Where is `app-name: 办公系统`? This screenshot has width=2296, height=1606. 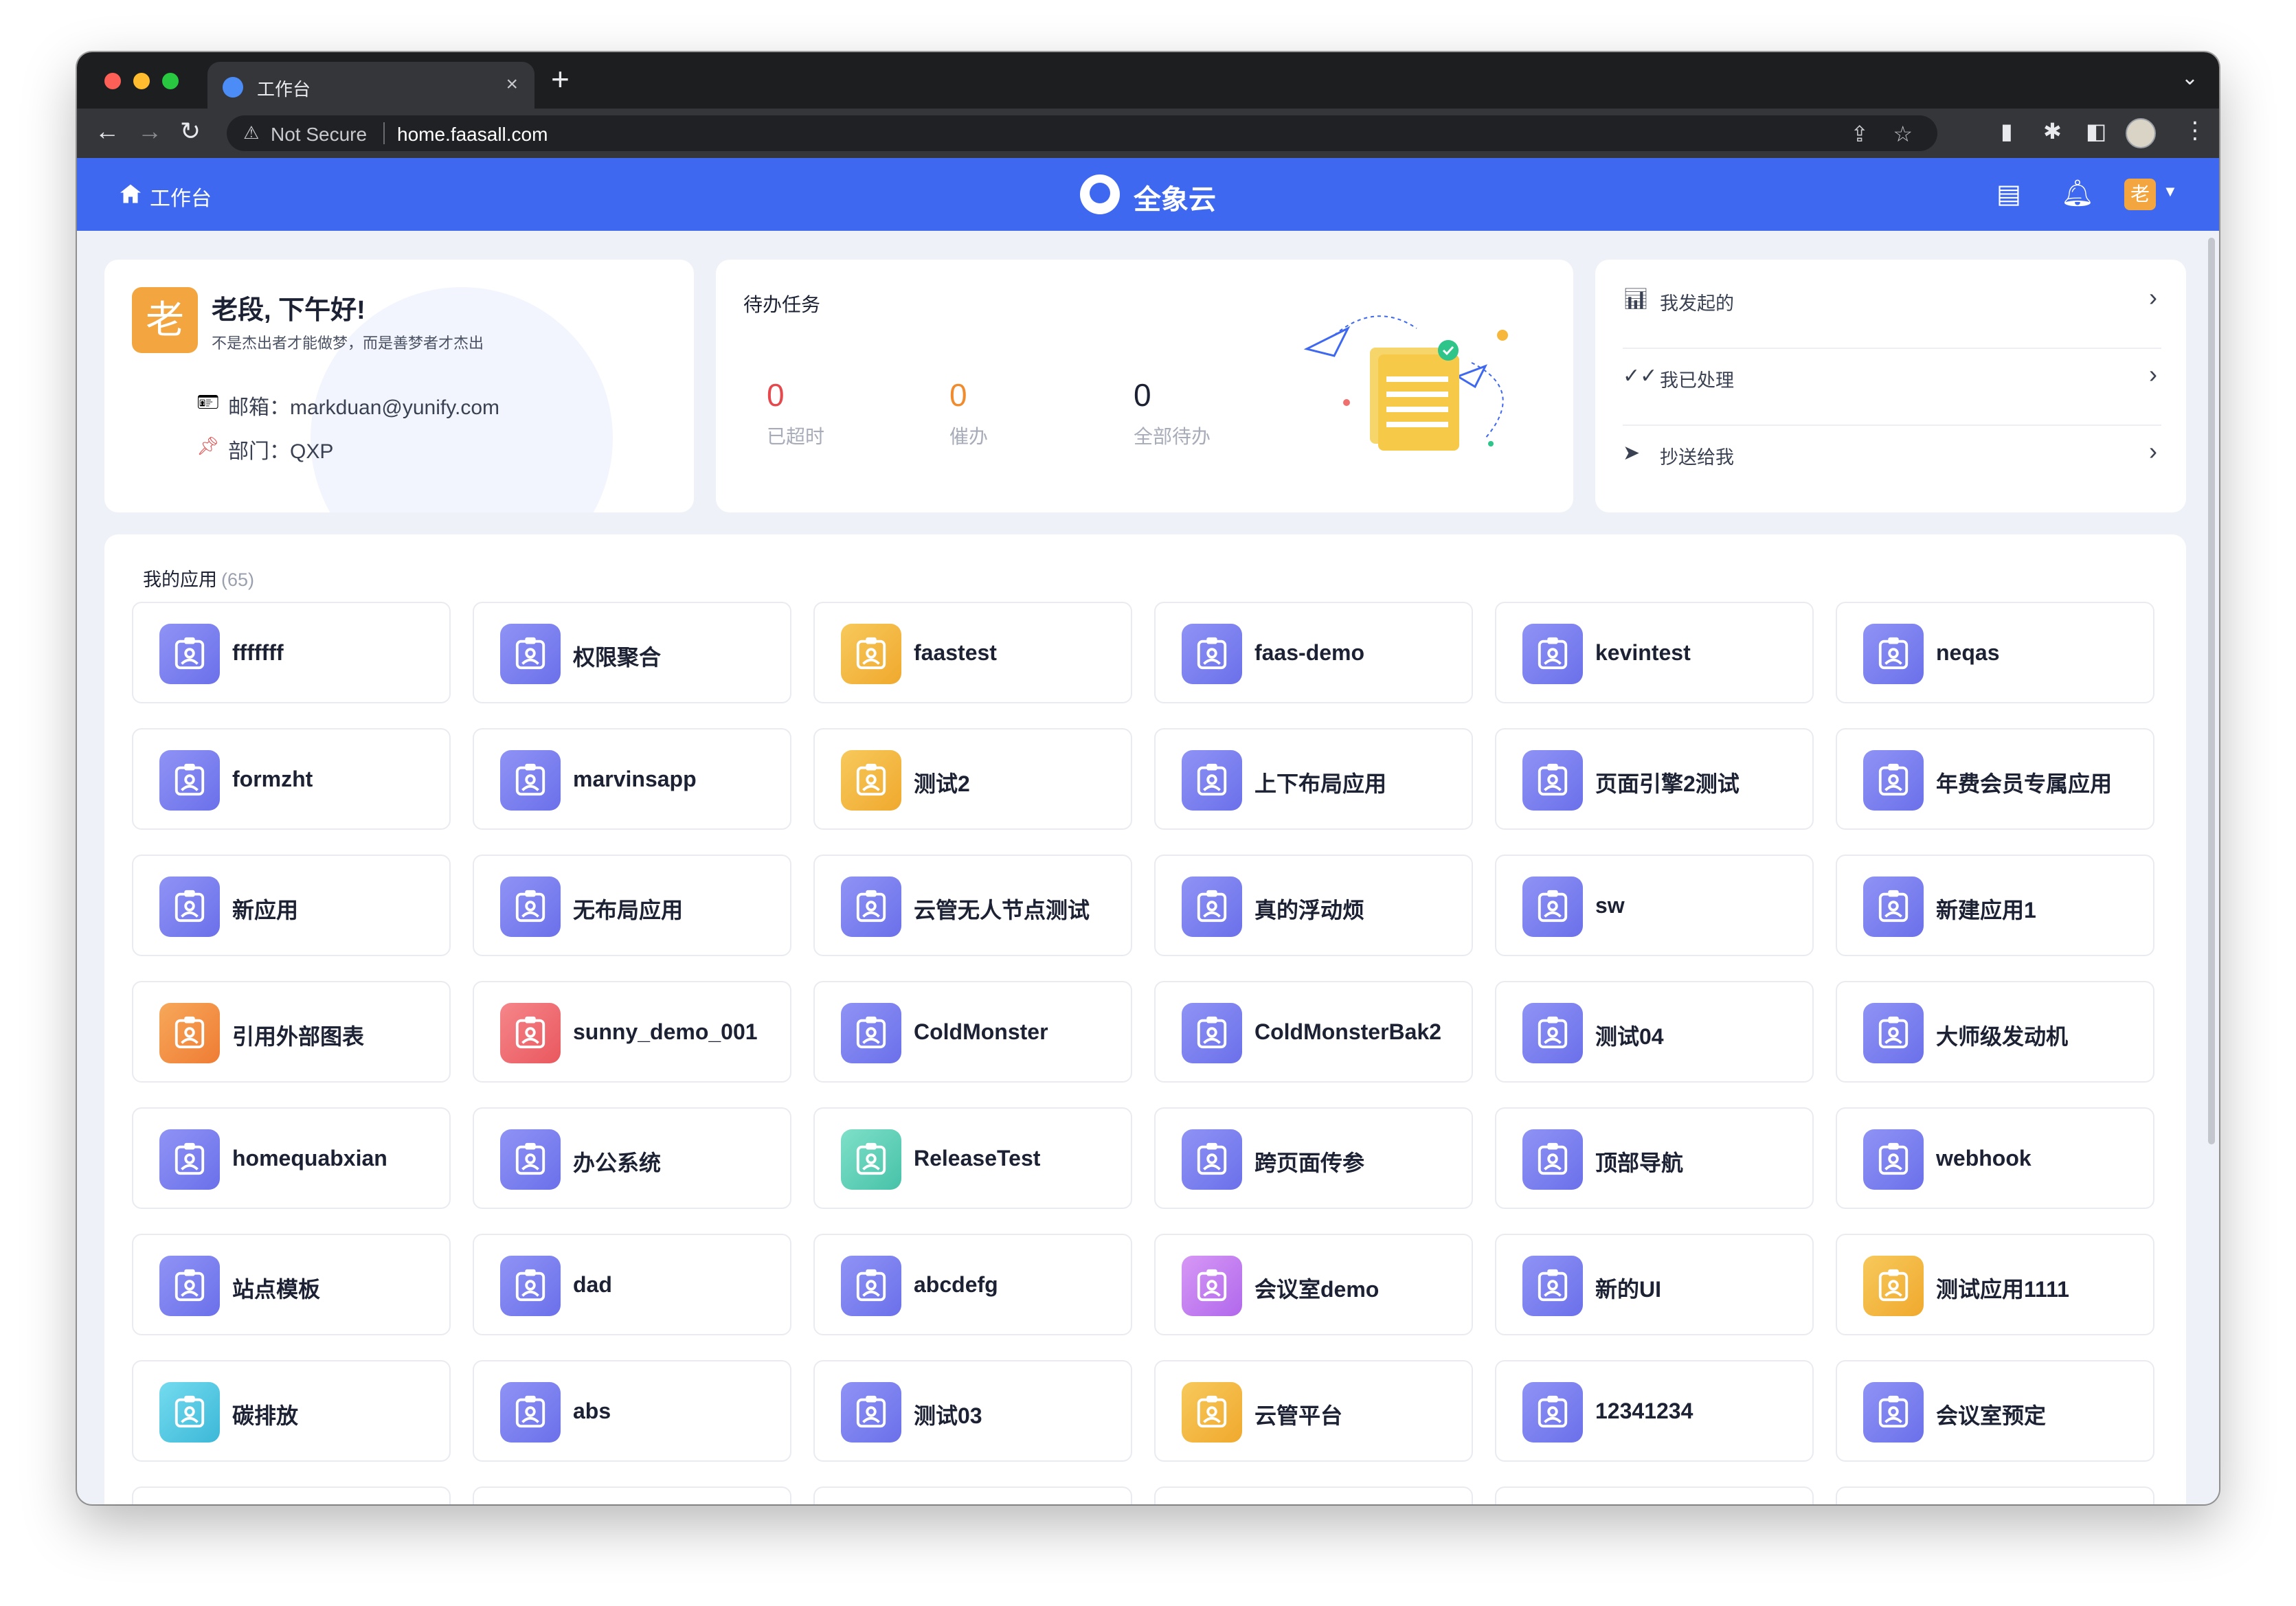 app-name: 办公系统 is located at coordinates (617, 1163).